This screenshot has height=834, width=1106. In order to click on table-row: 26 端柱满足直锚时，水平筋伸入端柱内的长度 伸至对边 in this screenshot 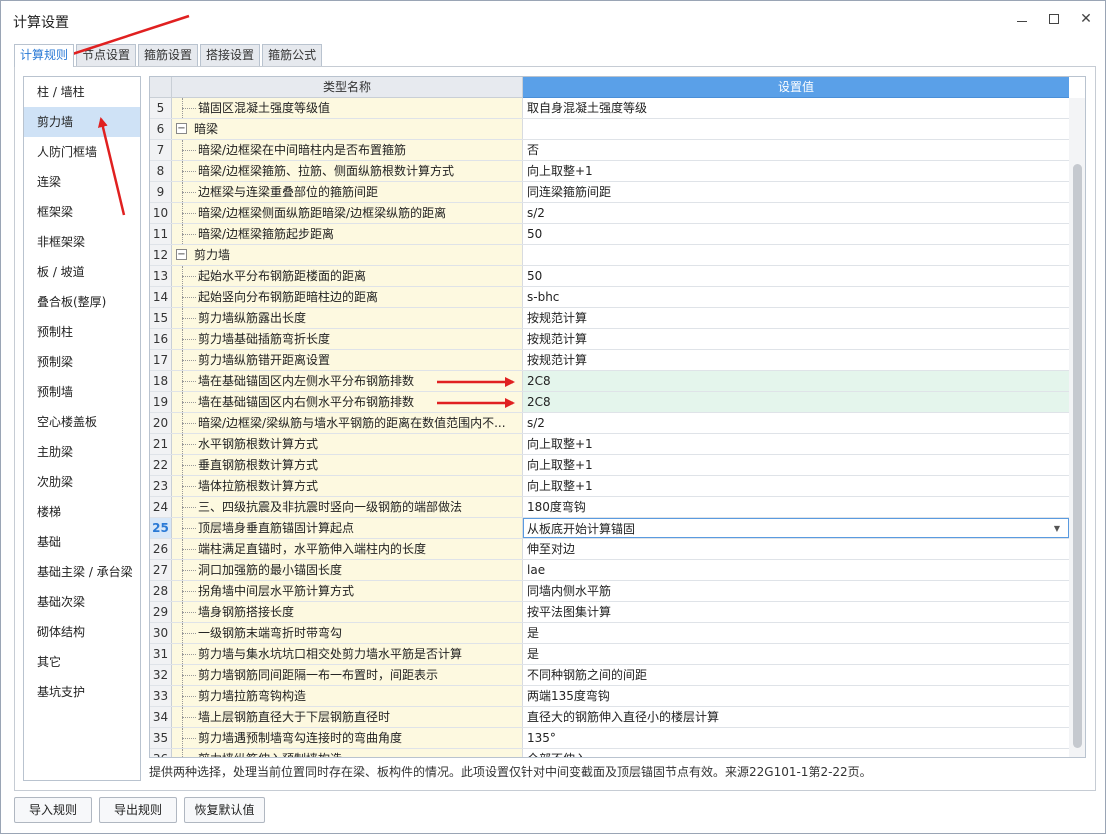, I will do `click(609, 549)`.